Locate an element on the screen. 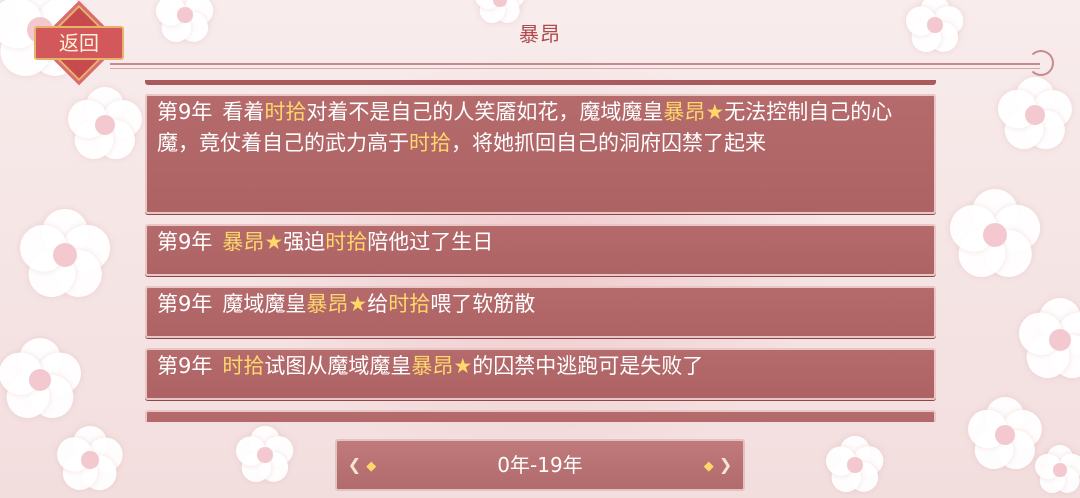 The height and width of the screenshot is (498, 1080). back-button-label: 返回 is located at coordinates (79, 43).